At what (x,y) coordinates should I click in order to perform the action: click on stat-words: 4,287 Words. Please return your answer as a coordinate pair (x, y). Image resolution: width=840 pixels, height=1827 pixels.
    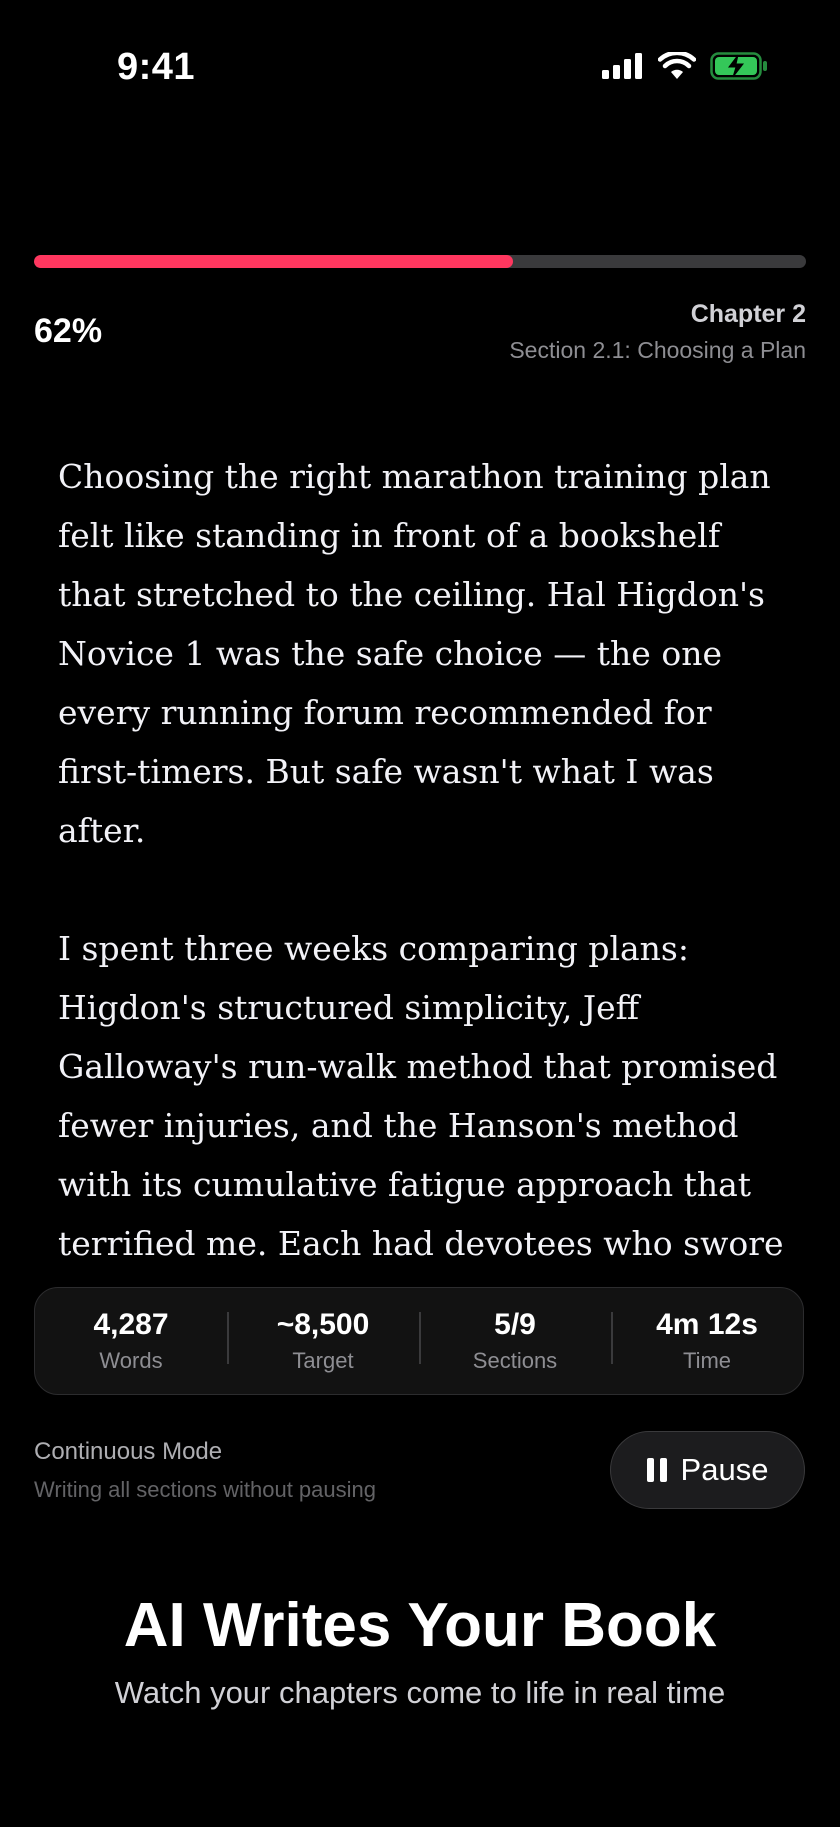
    Looking at the image, I should click on (131, 1341).